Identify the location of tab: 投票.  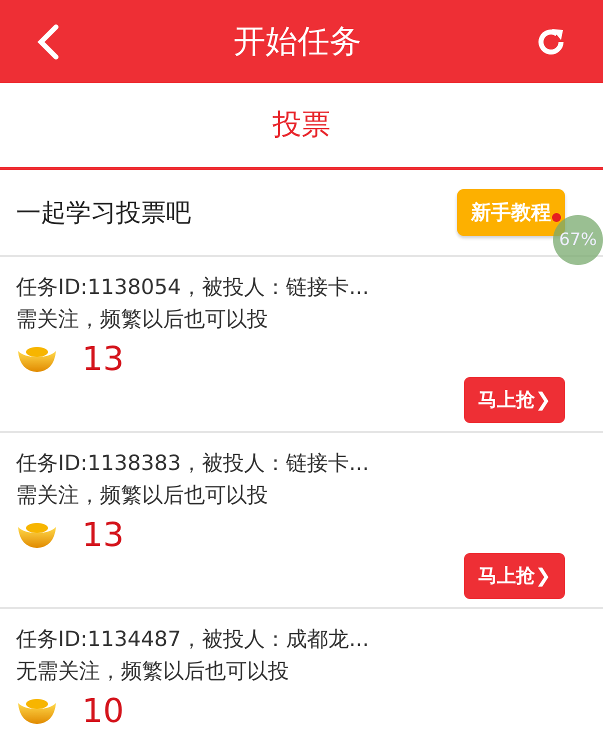
(301, 125).